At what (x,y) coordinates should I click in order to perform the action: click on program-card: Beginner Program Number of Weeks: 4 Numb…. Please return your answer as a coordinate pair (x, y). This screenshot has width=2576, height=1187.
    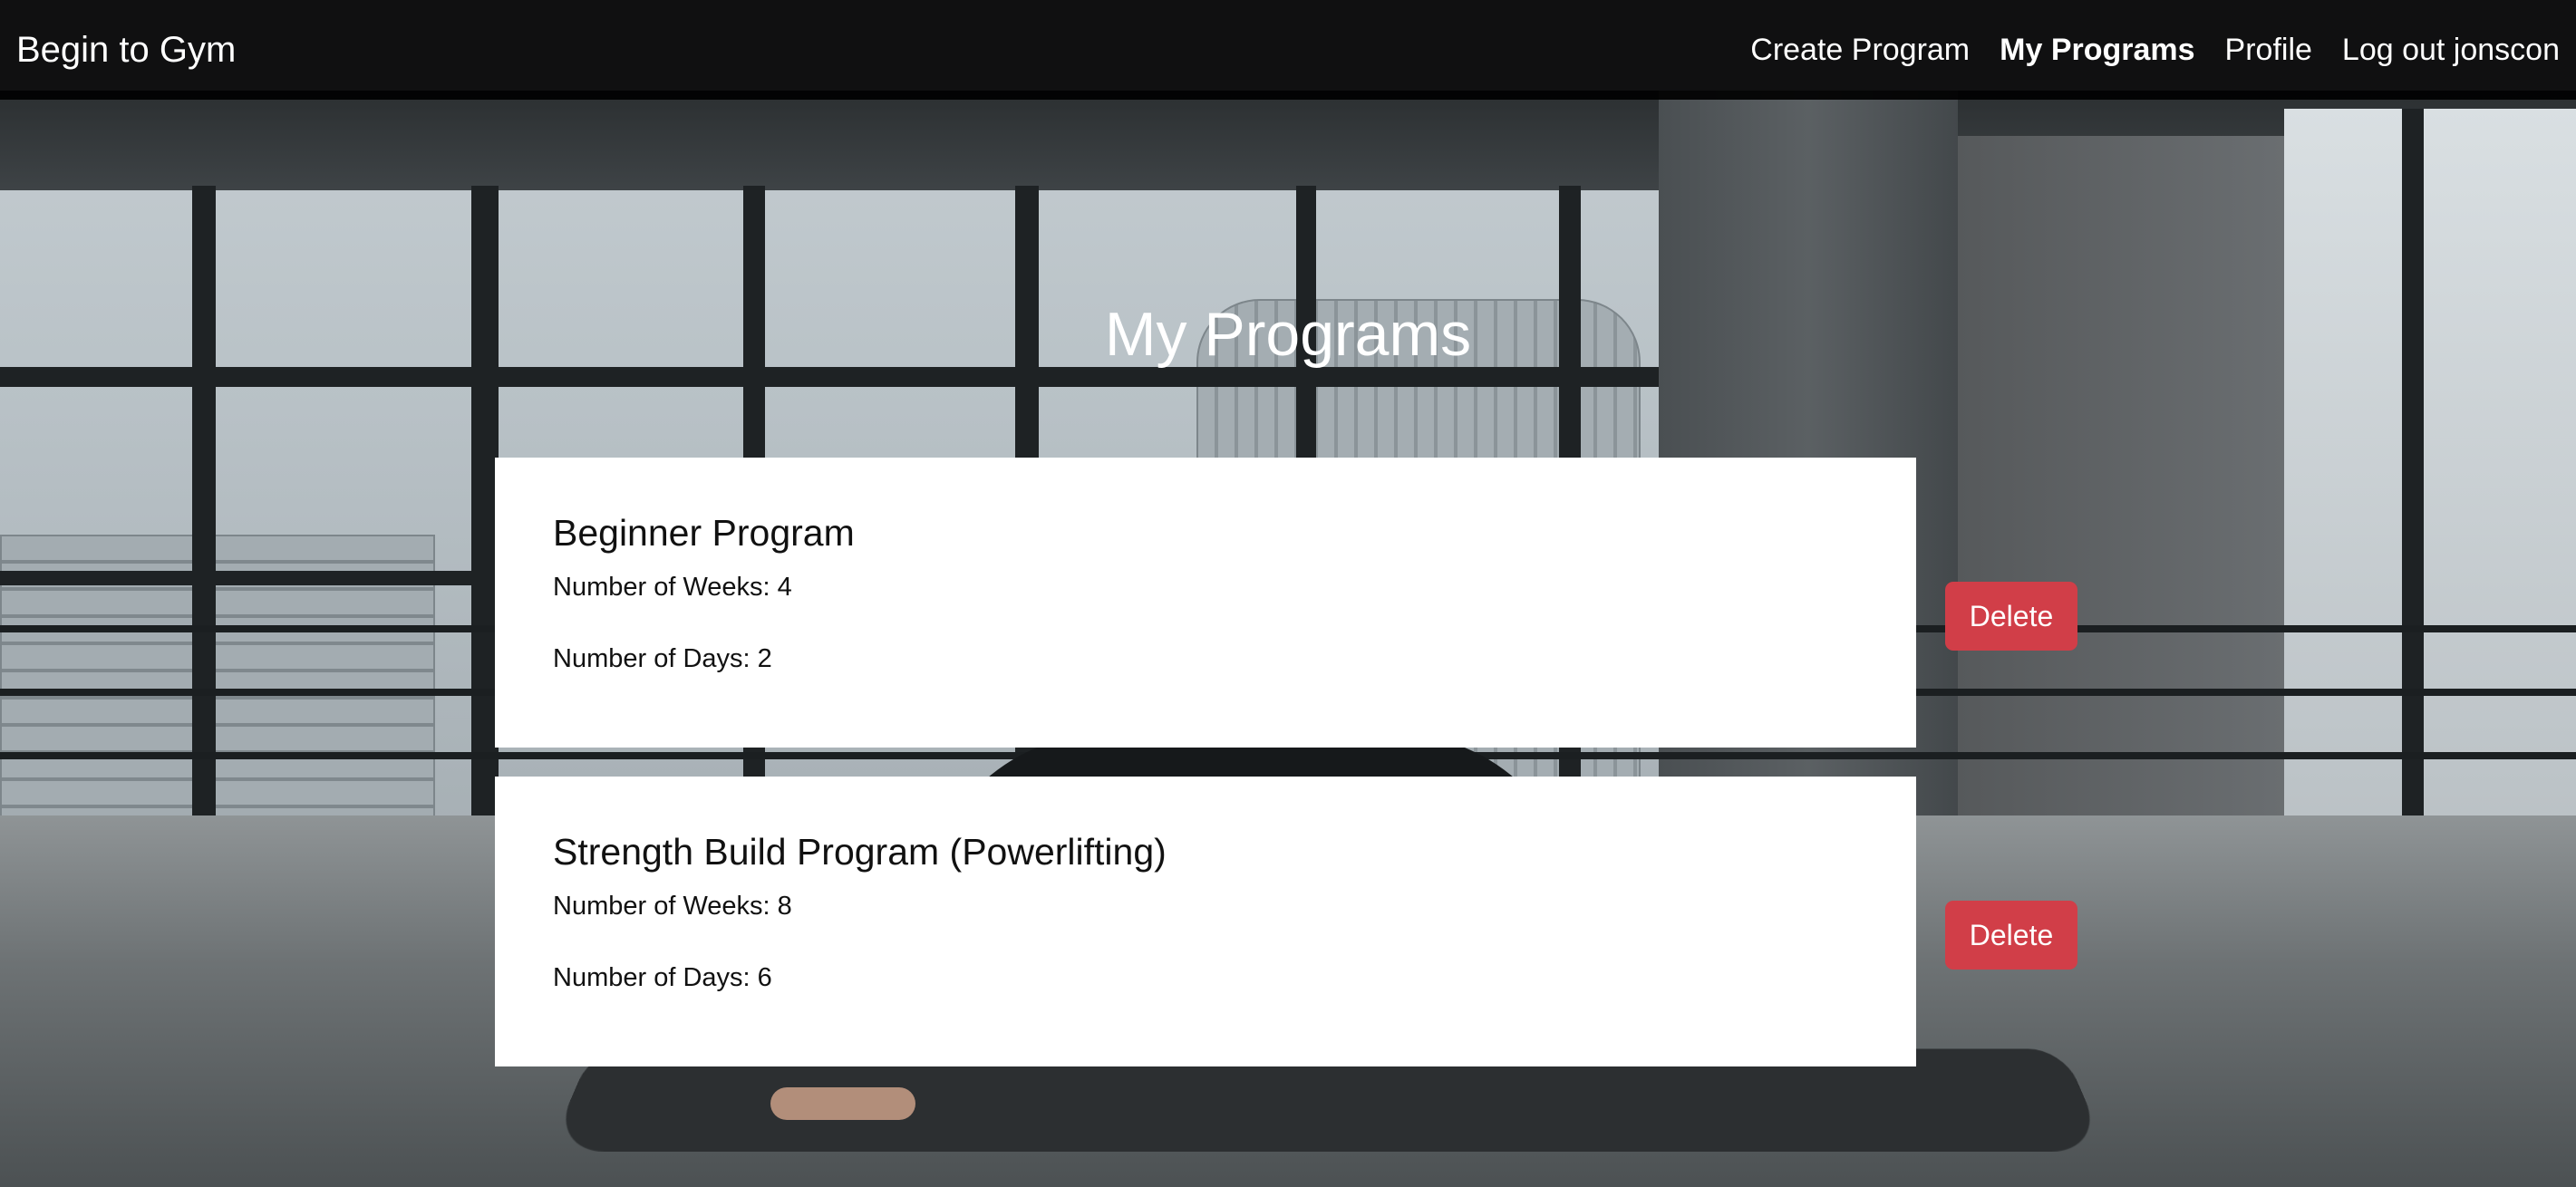
    Looking at the image, I should click on (1205, 603).